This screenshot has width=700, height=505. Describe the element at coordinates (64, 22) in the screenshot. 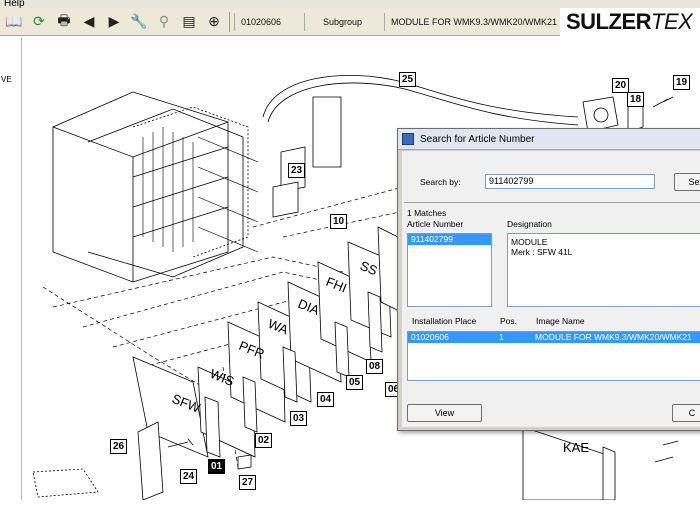

I see `print-icon: 🖶` at that location.